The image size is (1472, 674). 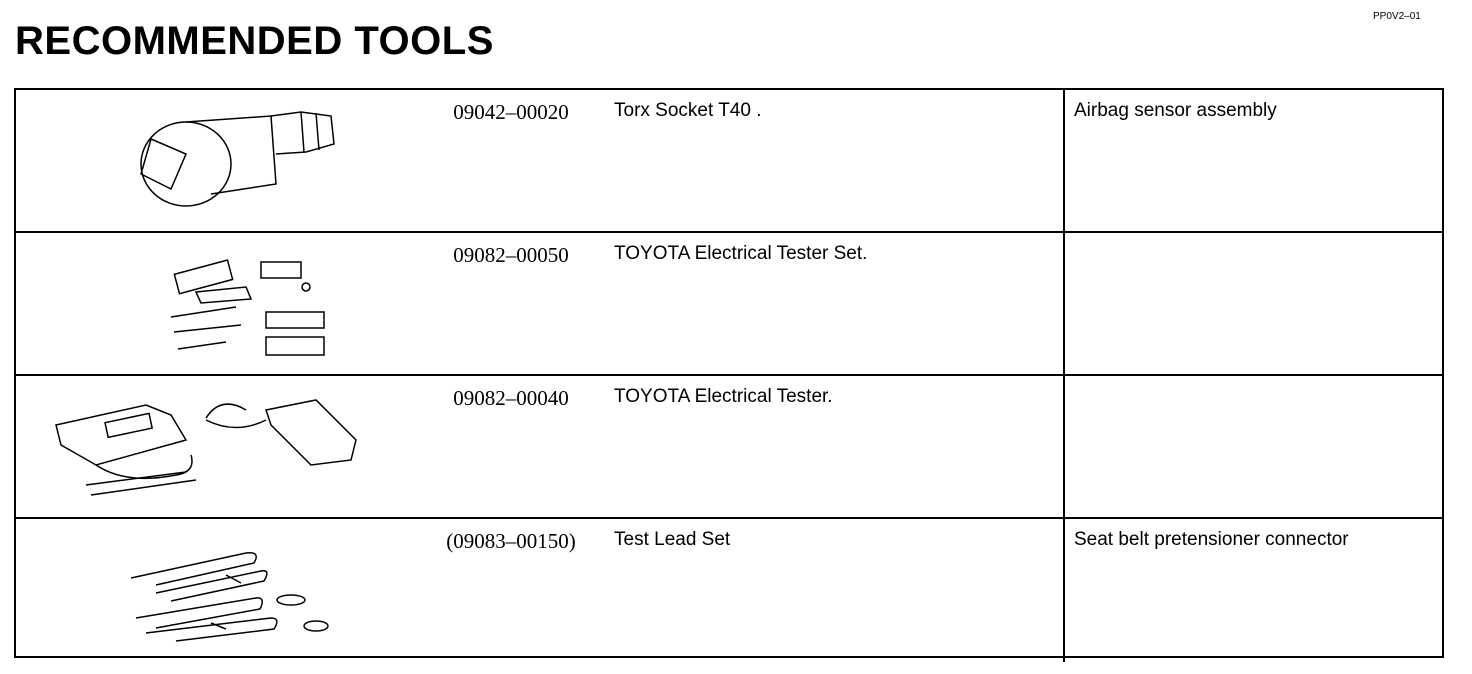 I want to click on tester-set-illustration, so click(x=216, y=304).